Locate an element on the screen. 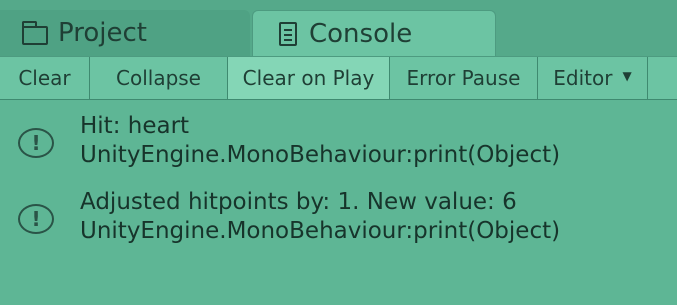 The width and height of the screenshot is (677, 305). clear-button: Clear is located at coordinates (45, 78).